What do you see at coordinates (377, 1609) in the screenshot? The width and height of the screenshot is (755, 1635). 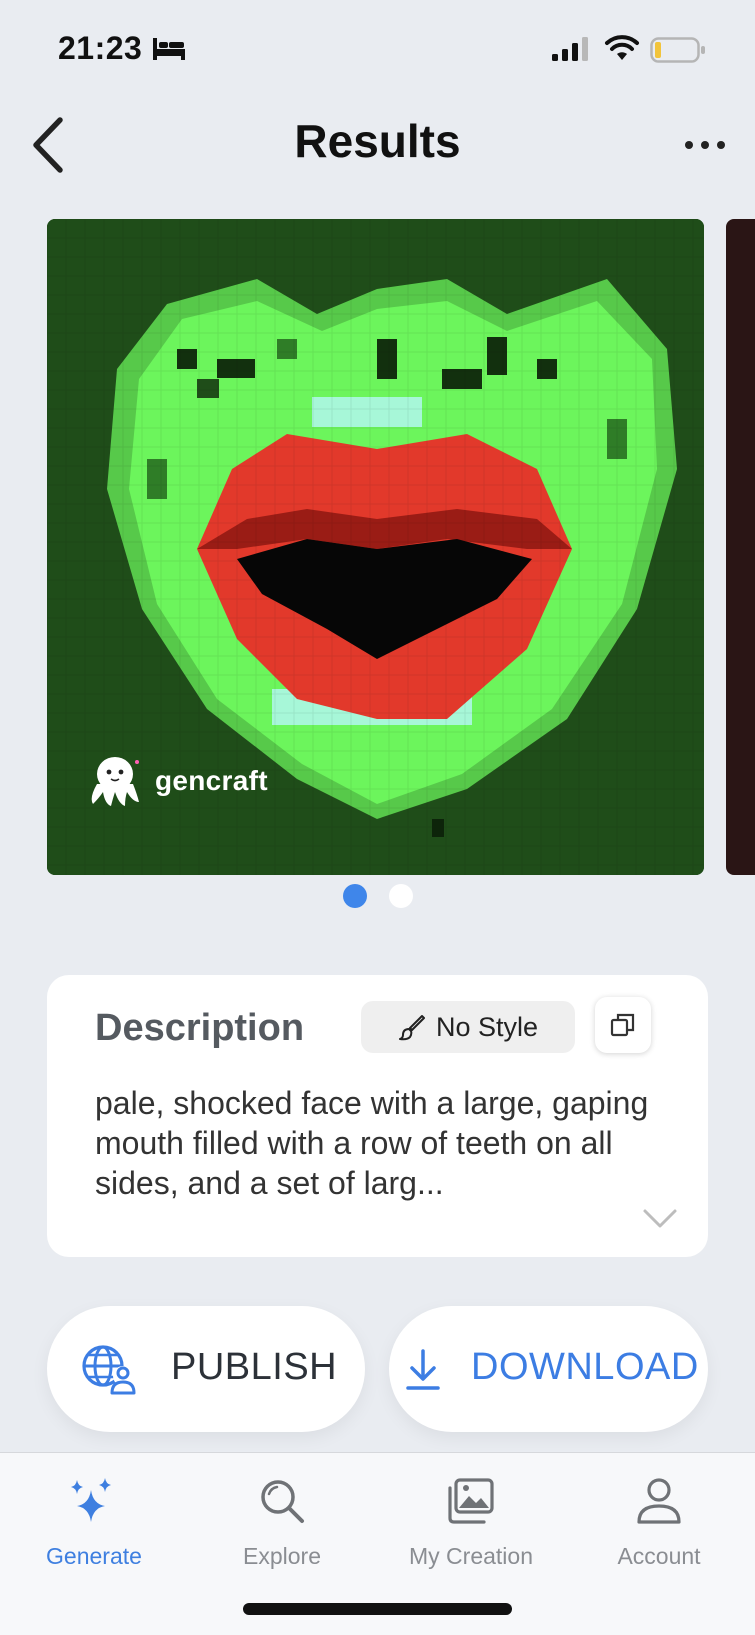 I see `home-indicator` at bounding box center [377, 1609].